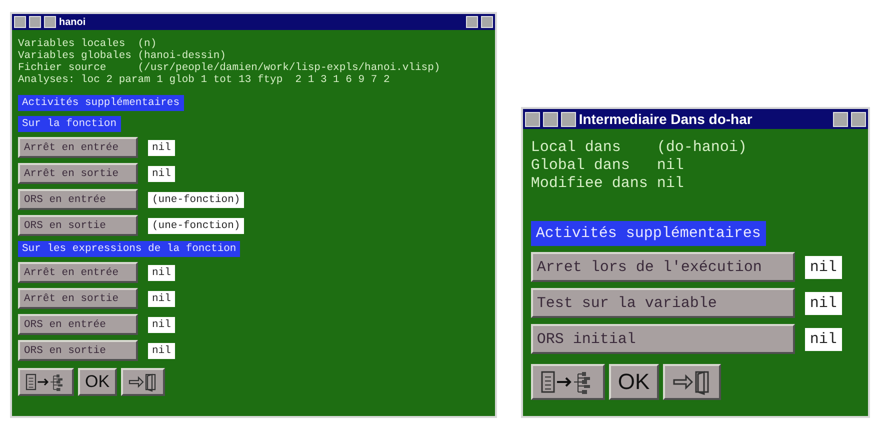  Describe the element at coordinates (662, 267) in the screenshot. I see `option-button: Arret lors de l'exécution` at that location.